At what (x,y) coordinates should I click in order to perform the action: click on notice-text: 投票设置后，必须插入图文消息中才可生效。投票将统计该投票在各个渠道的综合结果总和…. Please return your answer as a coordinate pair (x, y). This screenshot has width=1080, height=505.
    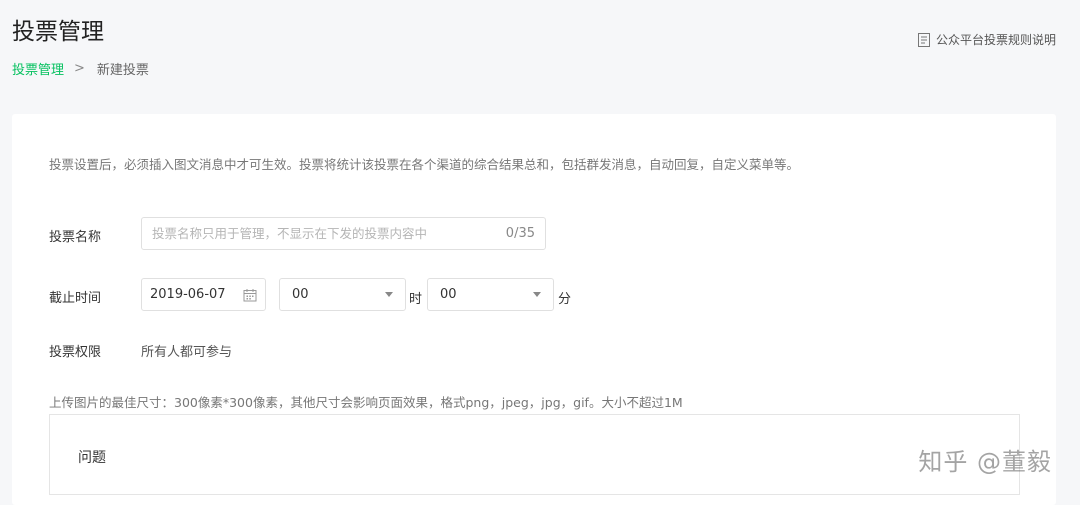
    Looking at the image, I should click on (424, 164).